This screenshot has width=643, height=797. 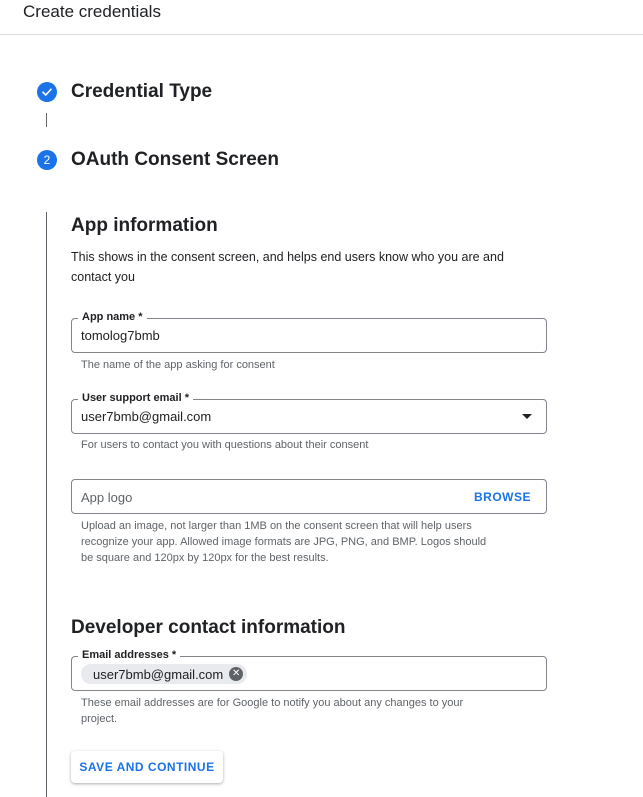 I want to click on step-number-badge: 2, so click(x=47, y=160).